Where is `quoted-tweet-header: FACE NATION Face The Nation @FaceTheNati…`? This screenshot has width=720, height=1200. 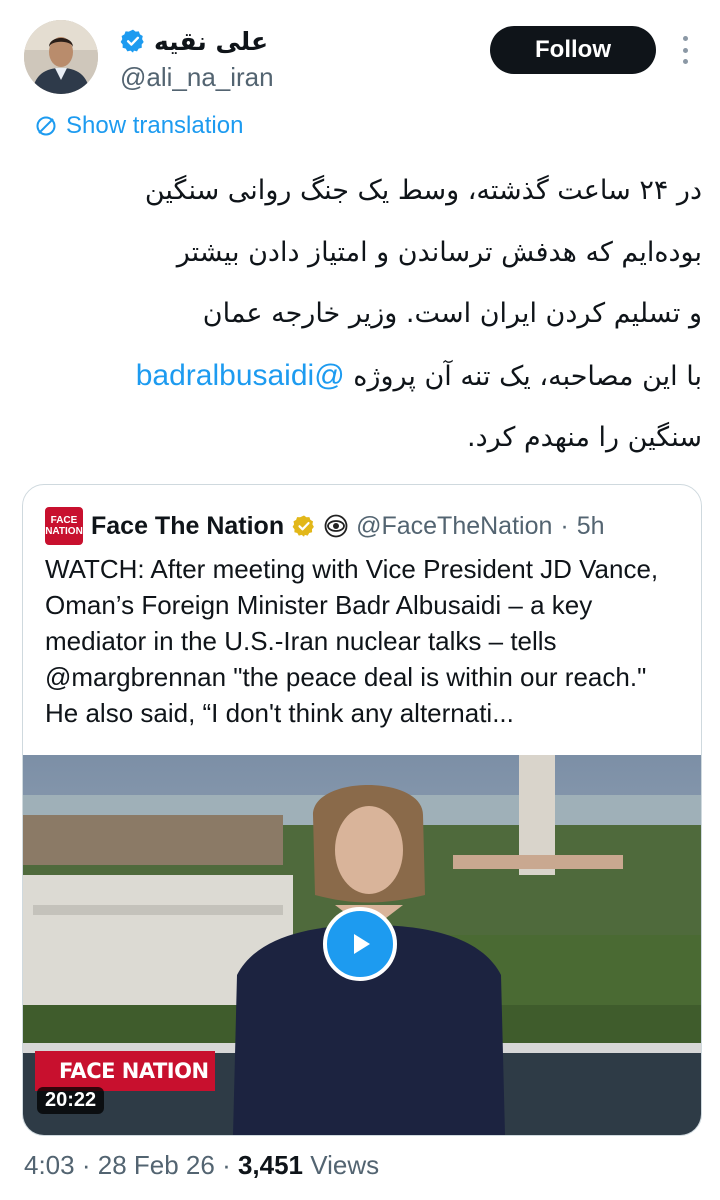
quoted-tweet-header: FACE NATION Face The Nation @FaceTheNati… is located at coordinates (325, 526).